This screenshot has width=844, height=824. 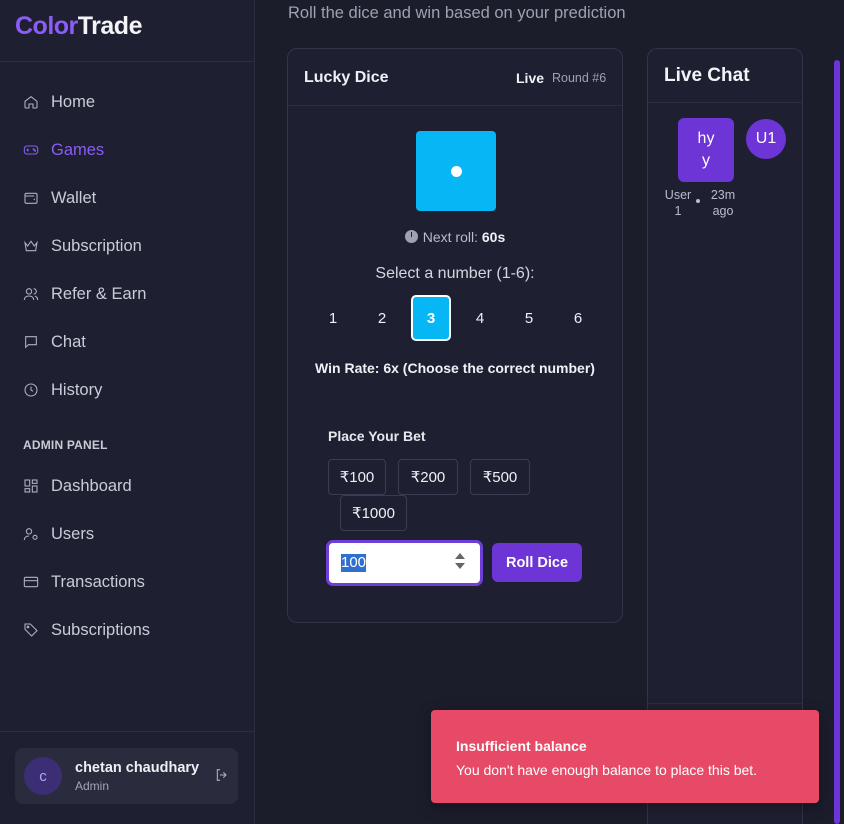 I want to click on sidebar-divider, so click(x=127, y=61).